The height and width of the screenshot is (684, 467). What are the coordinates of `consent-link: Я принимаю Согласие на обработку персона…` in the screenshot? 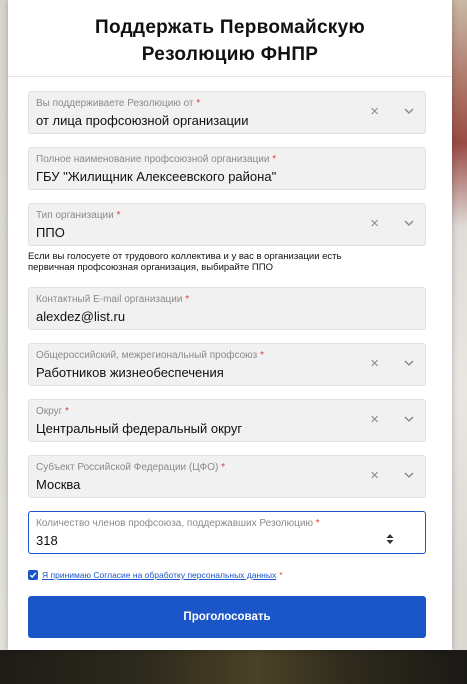 It's located at (159, 575).